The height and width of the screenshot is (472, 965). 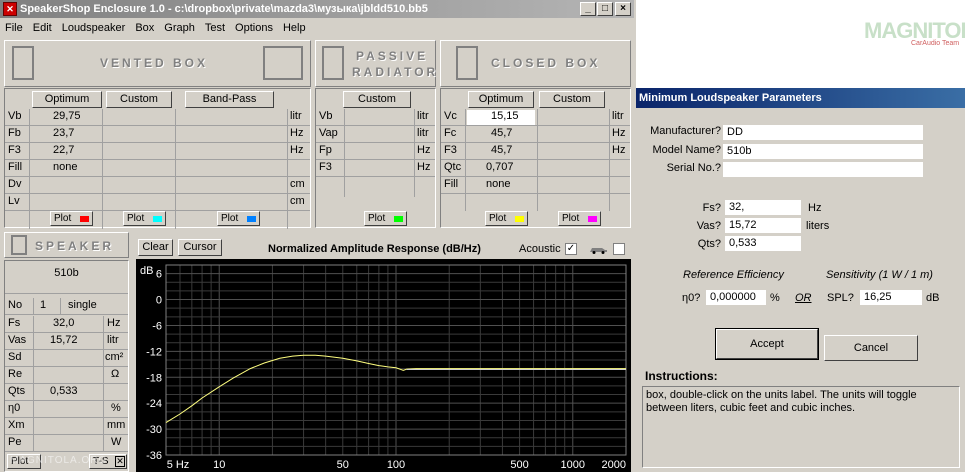 I want to click on speaker-fs-value: 32,0, so click(x=63, y=323).